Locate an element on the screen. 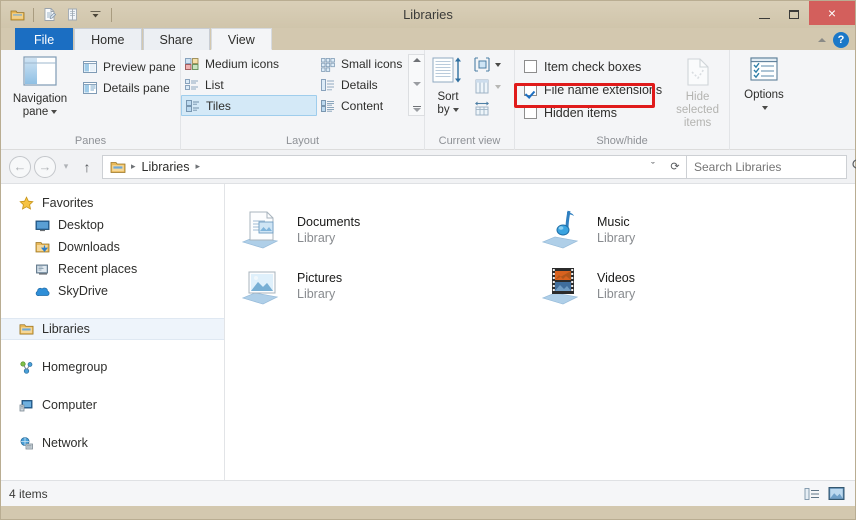  navigation-pane-button: Navigation pane is located at coordinates (40, 84).